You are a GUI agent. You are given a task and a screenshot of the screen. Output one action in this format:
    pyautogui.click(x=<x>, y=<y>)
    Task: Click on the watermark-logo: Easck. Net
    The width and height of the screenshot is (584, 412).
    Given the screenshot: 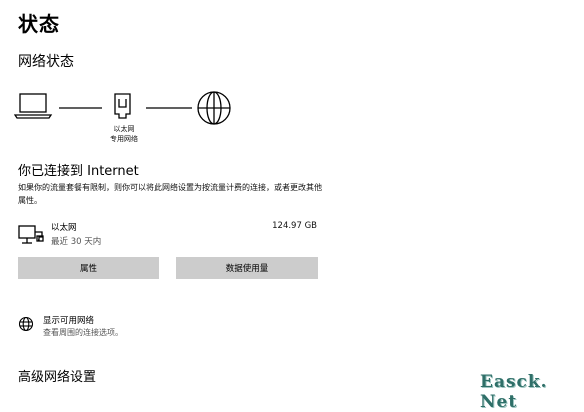 What is the action you would take?
    pyautogui.click(x=514, y=392)
    